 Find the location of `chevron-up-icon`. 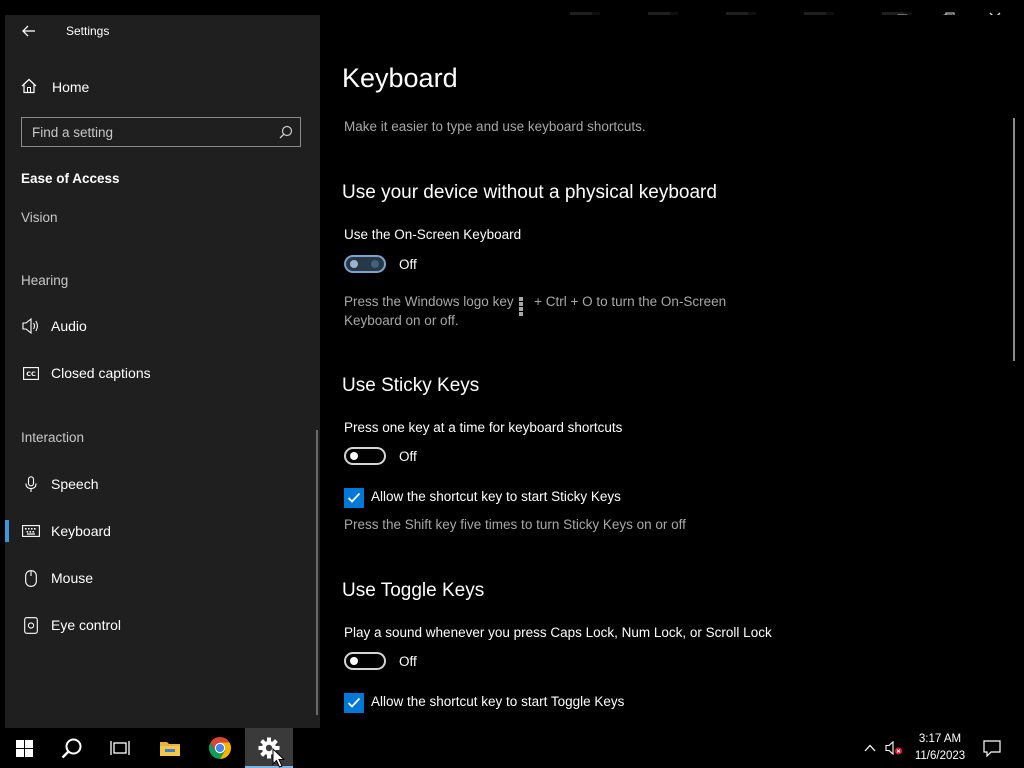

chevron-up-icon is located at coordinates (870, 748).